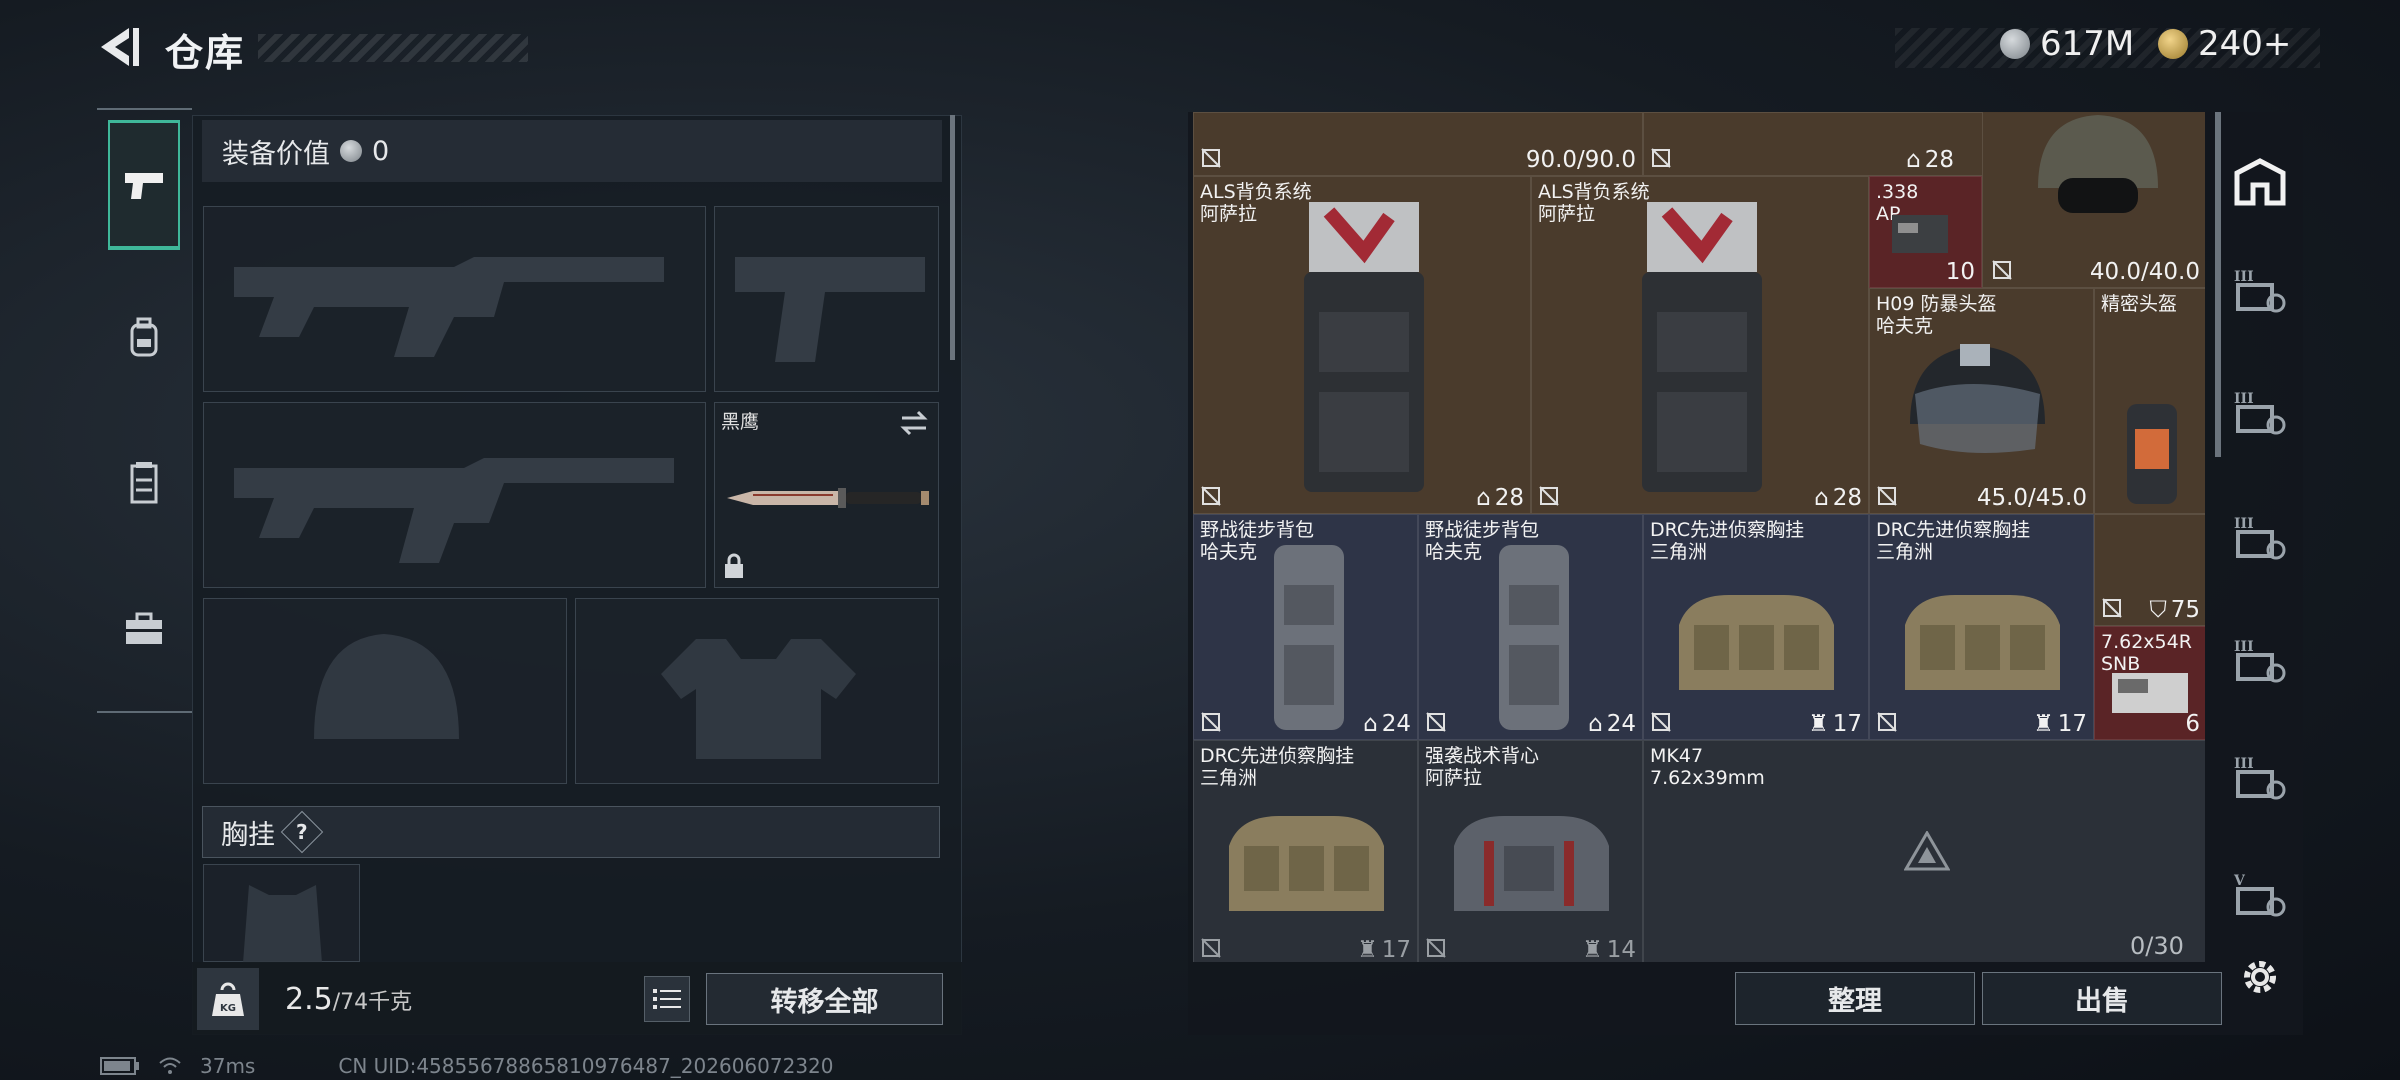 Image resolution: width=2400 pixels, height=1080 pixels. What do you see at coordinates (734, 565) in the screenshot?
I see `lock-icon` at bounding box center [734, 565].